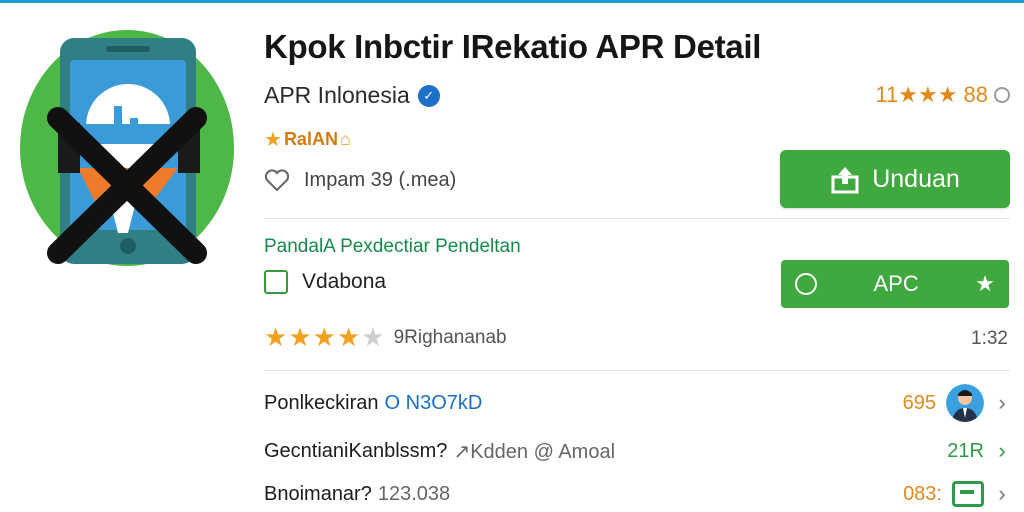 This screenshot has width=1024, height=512. I want to click on download-button: Unduan, so click(895, 179).